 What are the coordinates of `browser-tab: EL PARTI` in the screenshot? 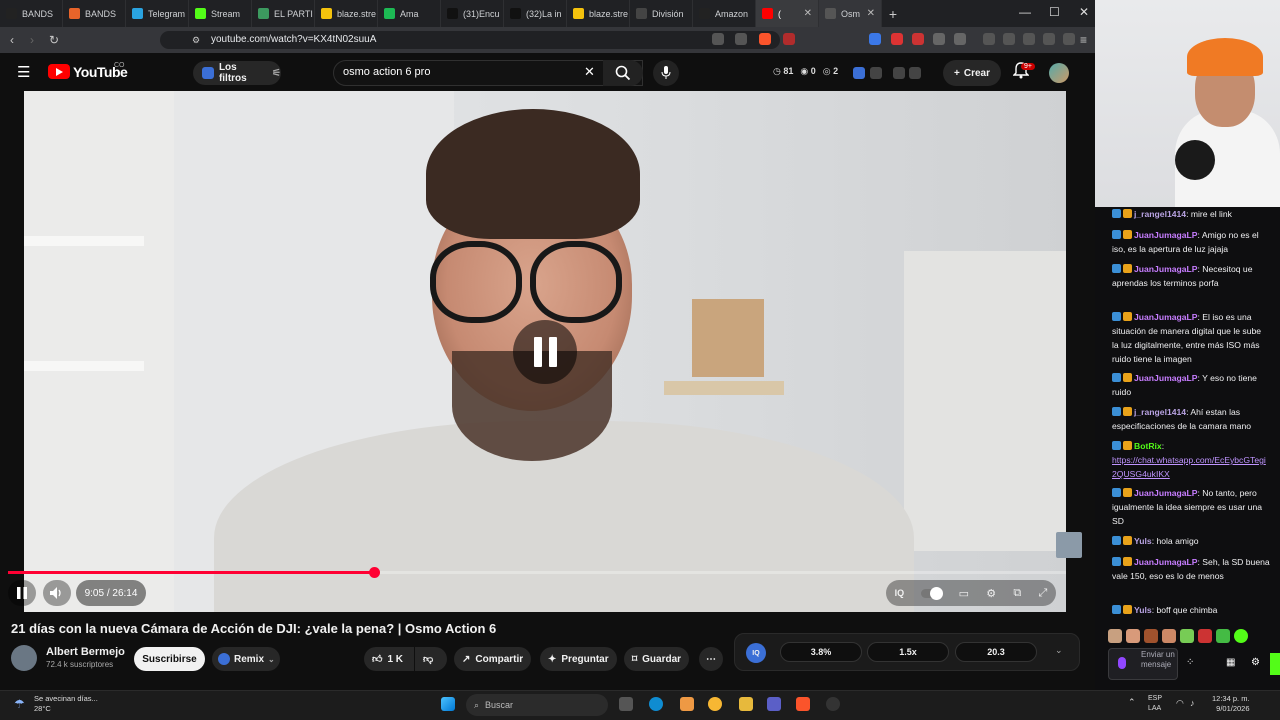 It's located at (283, 13).